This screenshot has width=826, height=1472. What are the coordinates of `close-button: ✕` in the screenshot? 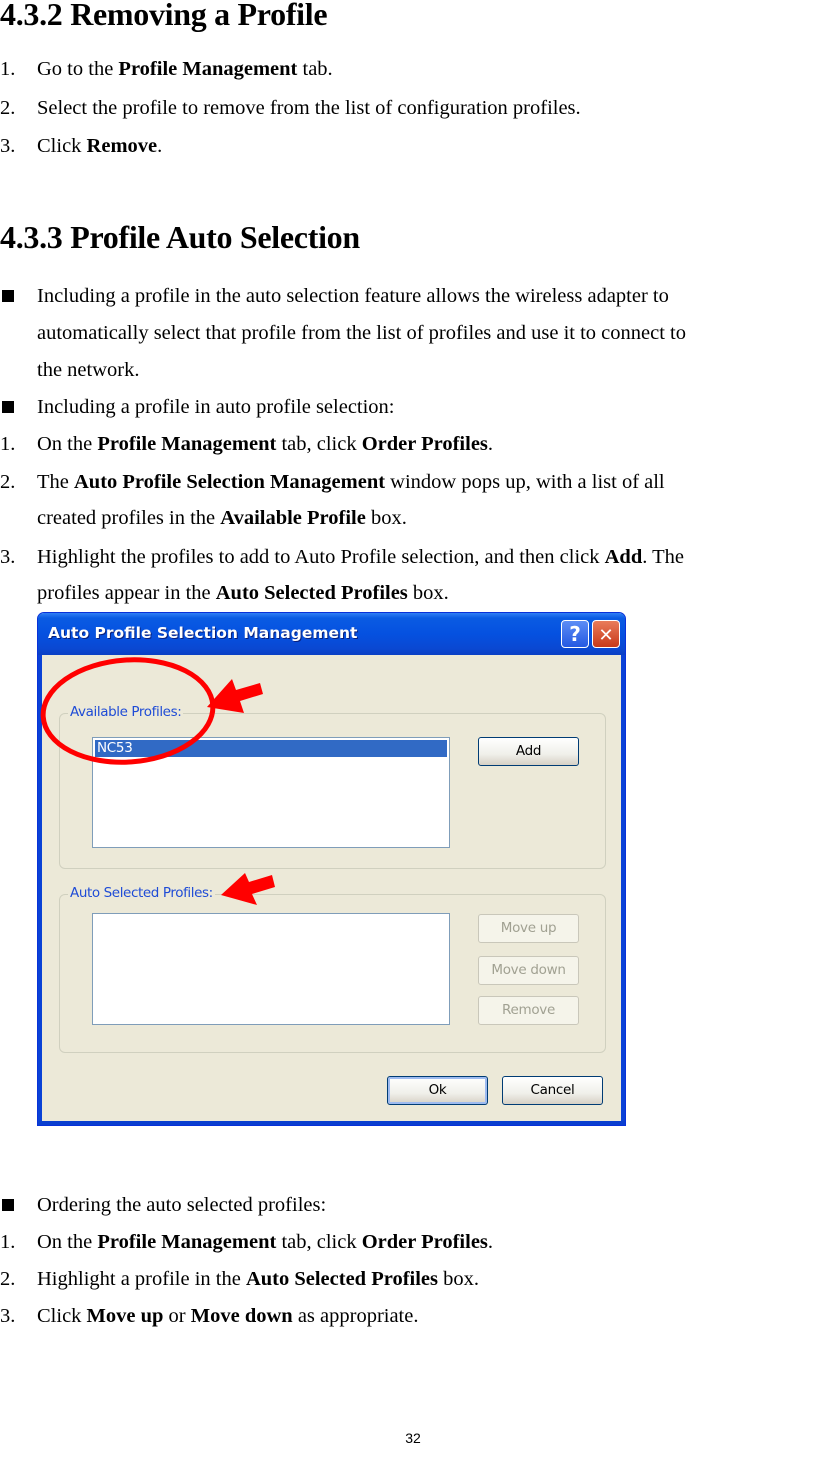 It's located at (606, 634).